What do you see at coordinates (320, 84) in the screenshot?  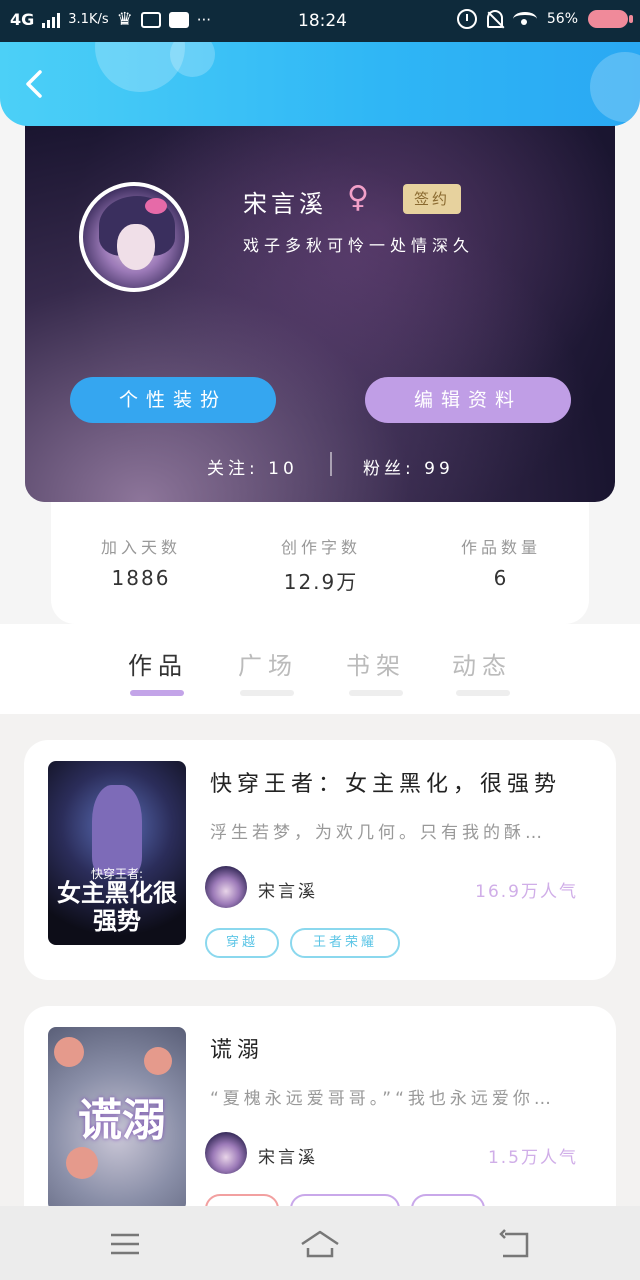 I see `top-header` at bounding box center [320, 84].